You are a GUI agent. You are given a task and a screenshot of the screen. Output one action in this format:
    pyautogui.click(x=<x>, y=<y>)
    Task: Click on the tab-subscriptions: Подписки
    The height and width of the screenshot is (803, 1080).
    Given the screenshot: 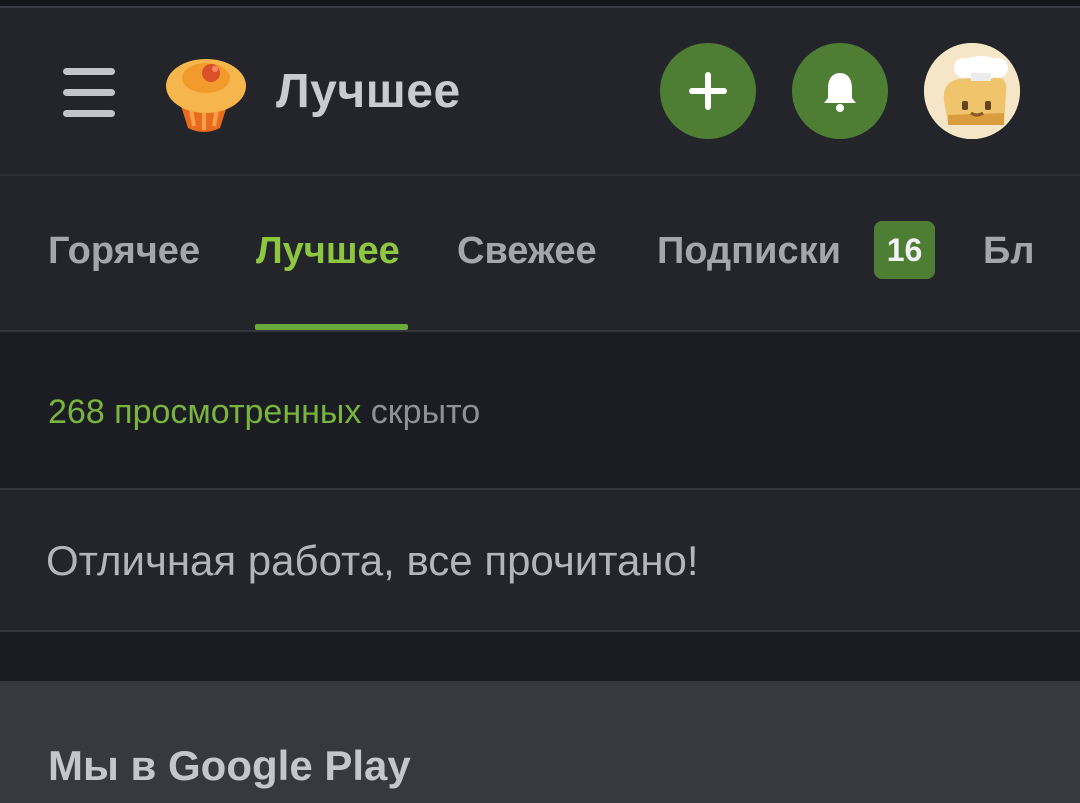 What is the action you would take?
    pyautogui.click(x=749, y=251)
    